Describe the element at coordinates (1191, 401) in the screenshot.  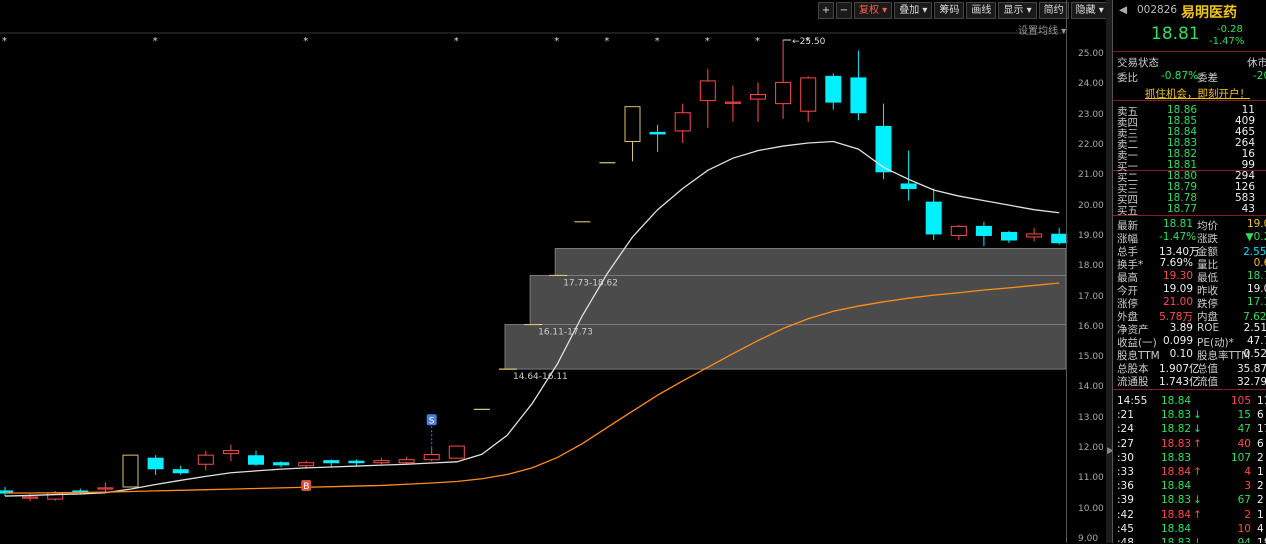
I see `tick-row: 14:55 18.84 105 11` at that location.